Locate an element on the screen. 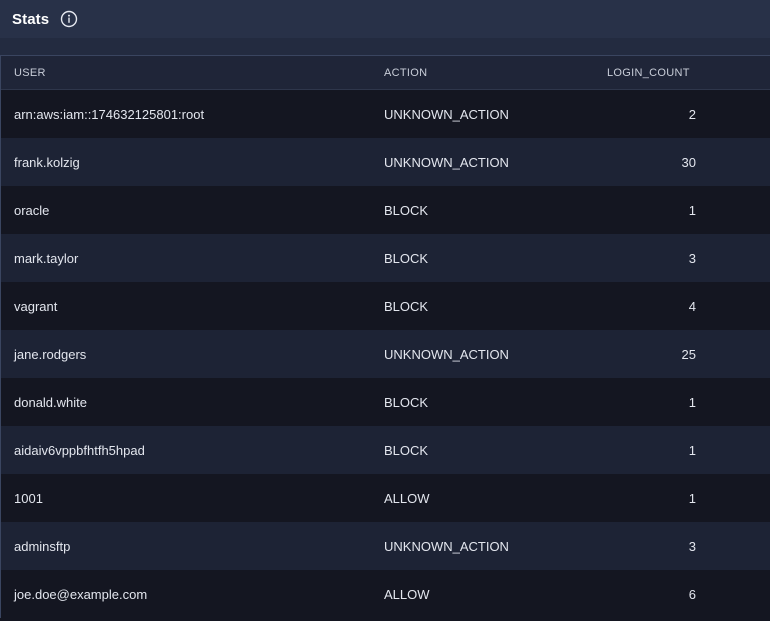 Image resolution: width=770 pixels, height=621 pixels. cell-login-count: 2 is located at coordinates (692, 114).